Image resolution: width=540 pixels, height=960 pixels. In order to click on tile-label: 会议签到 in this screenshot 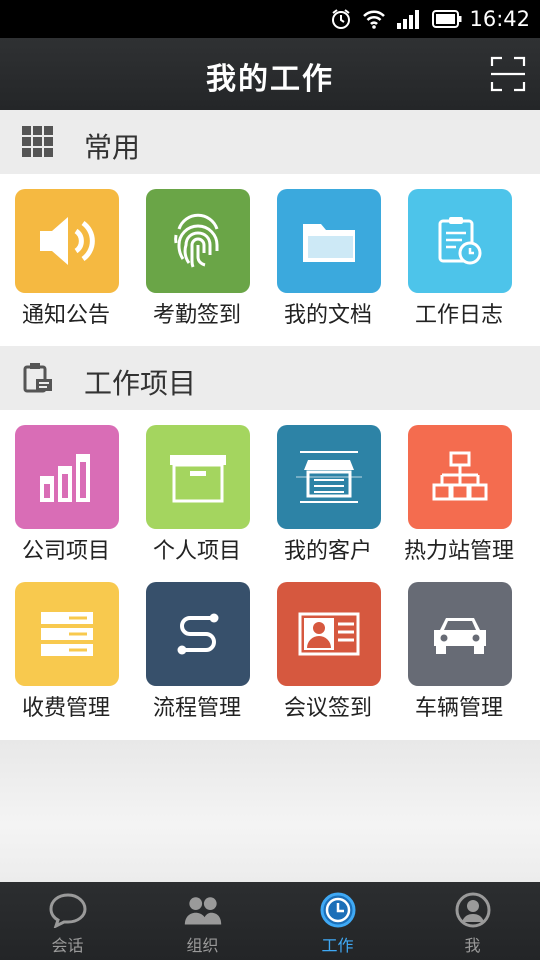, I will do `click(327, 708)`.